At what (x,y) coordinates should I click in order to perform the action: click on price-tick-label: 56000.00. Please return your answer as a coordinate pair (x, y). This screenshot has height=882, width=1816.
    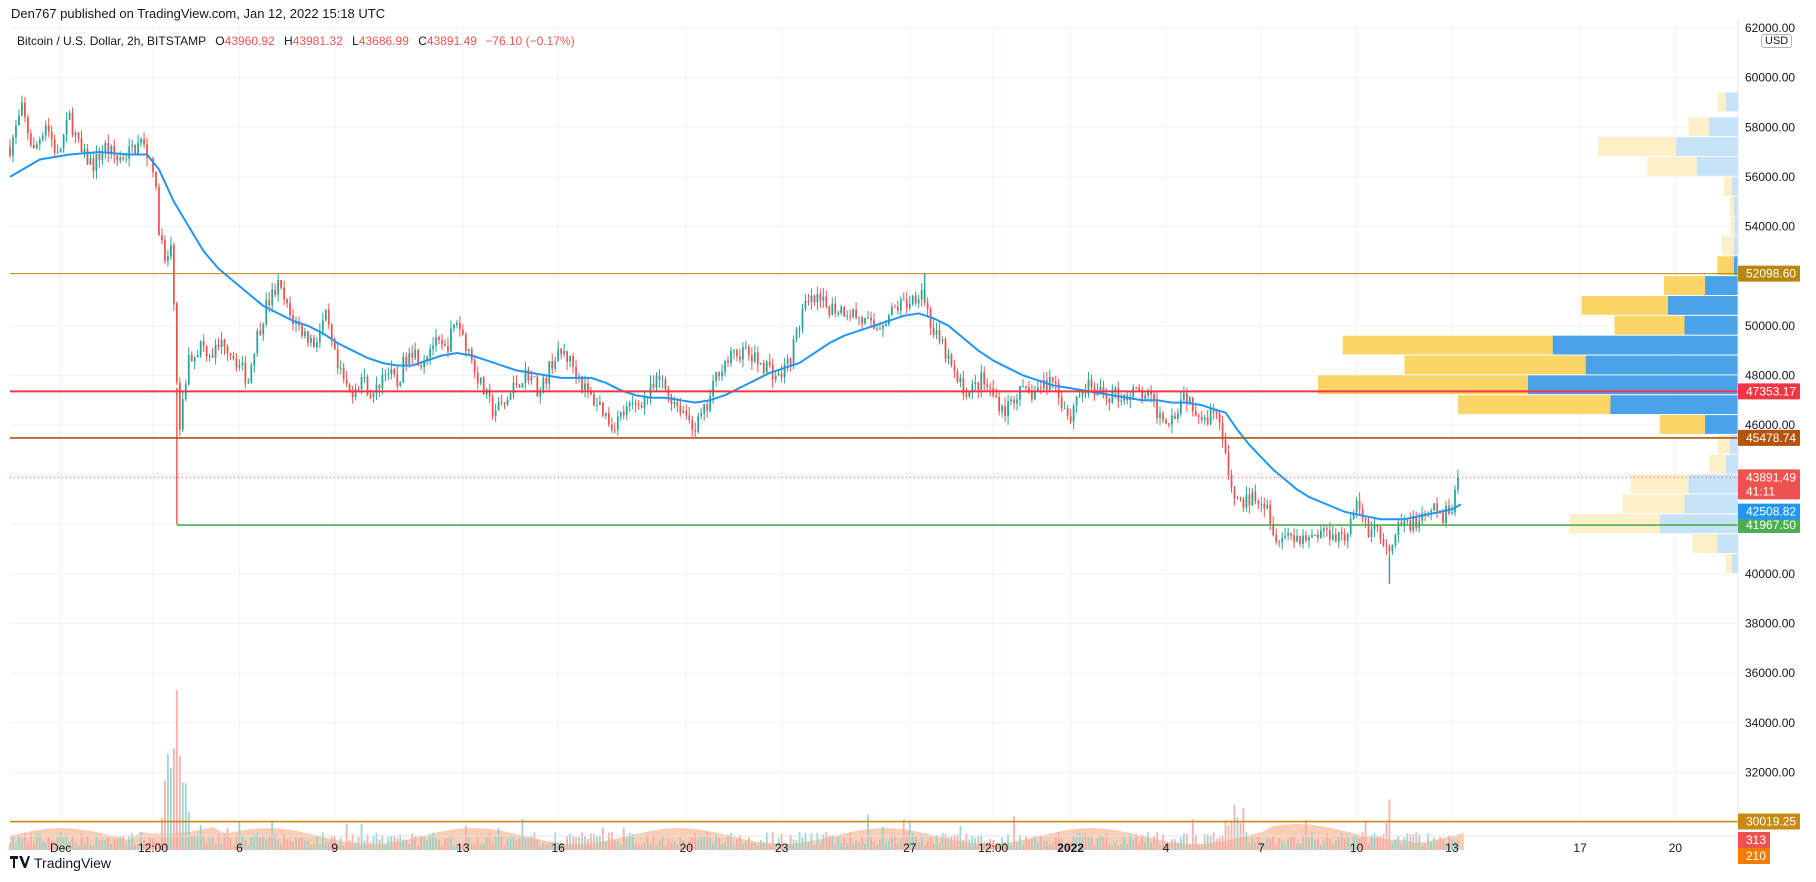
    Looking at the image, I should click on (1770, 177).